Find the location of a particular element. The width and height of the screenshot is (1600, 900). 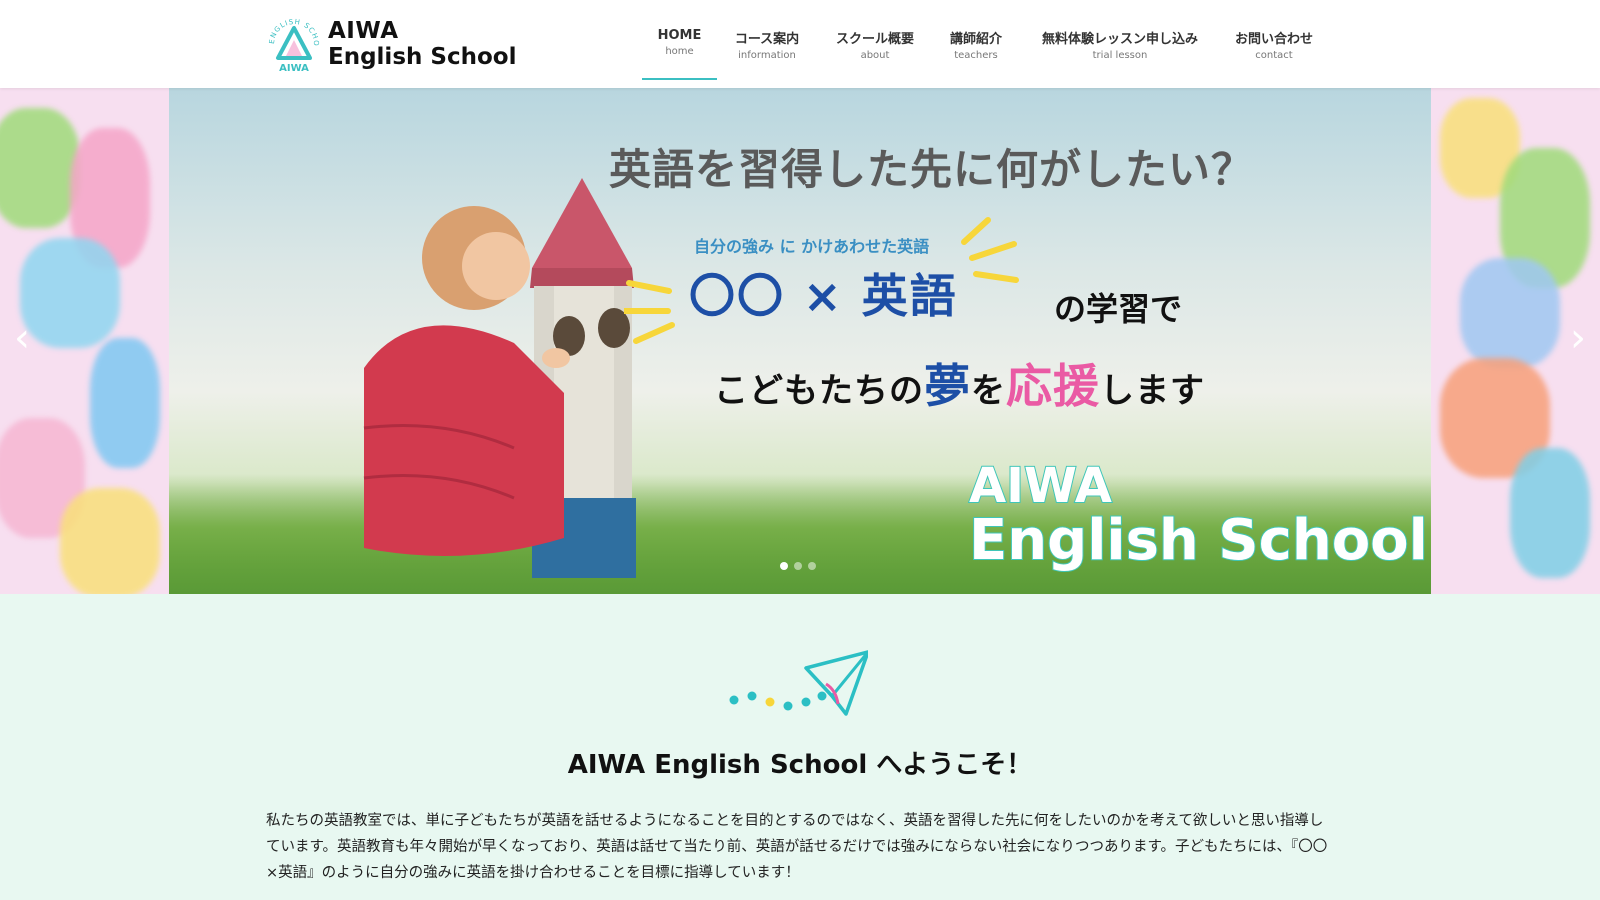

slider-pagination is located at coordinates (798, 566).